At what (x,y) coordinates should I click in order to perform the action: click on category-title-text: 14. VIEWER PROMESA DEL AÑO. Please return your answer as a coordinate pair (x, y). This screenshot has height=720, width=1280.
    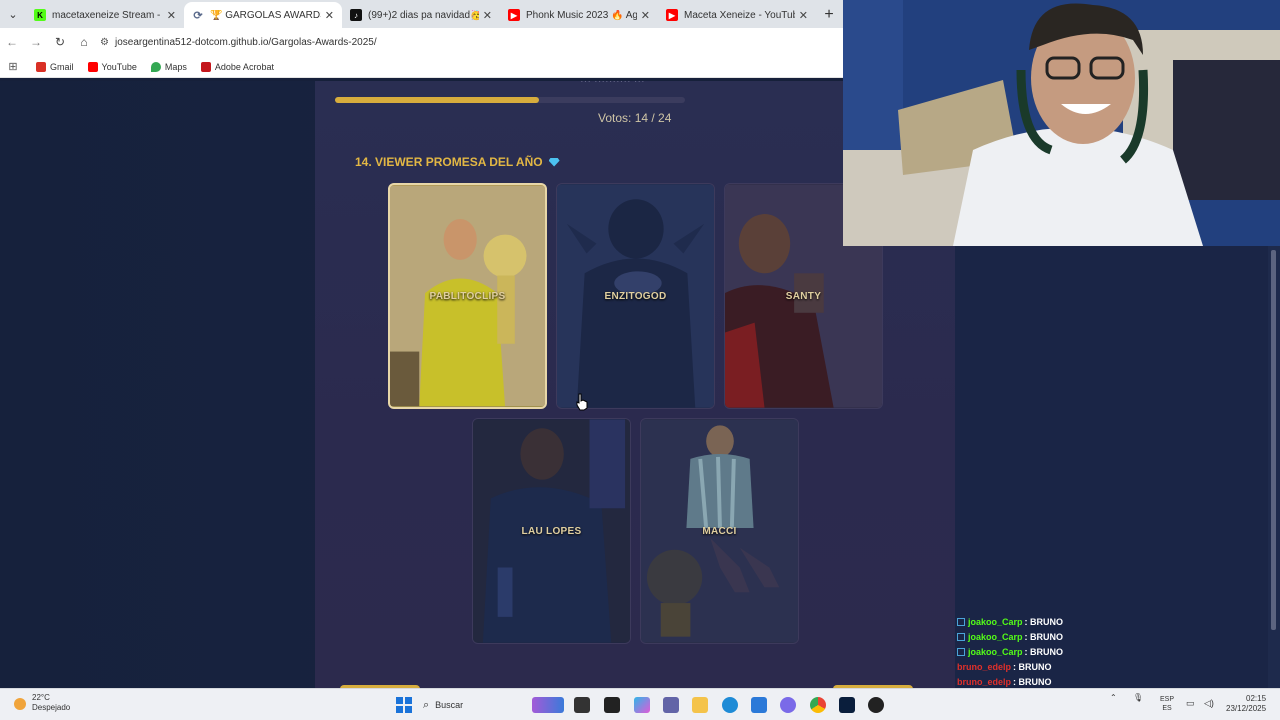
    Looking at the image, I should click on (449, 162).